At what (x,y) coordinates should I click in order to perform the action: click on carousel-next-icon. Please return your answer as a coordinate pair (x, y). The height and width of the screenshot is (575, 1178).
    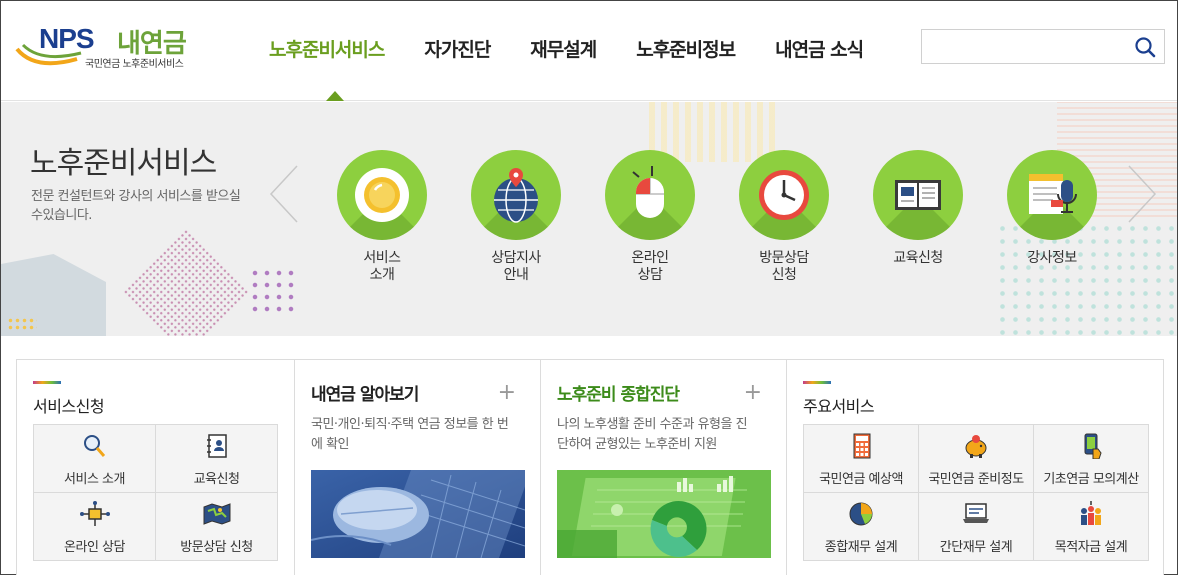
    Looking at the image, I should click on (1142, 194).